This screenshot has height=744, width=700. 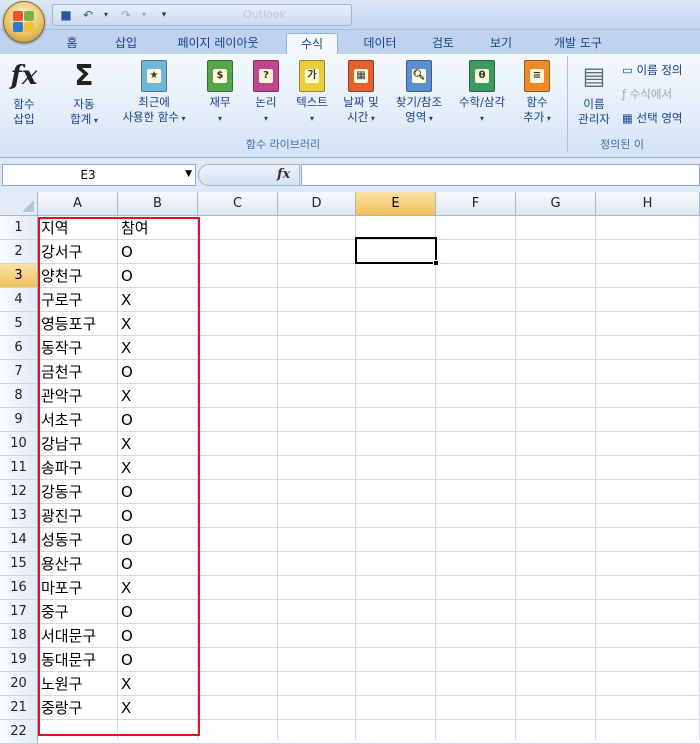 I want to click on row-header: 22, so click(x=19, y=732).